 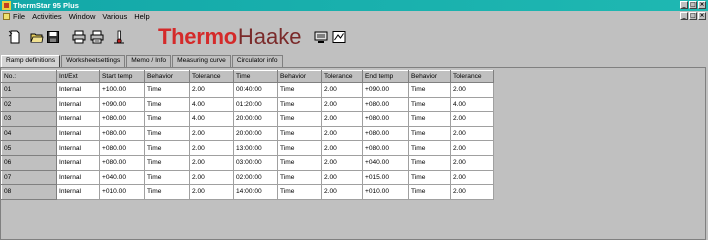 What do you see at coordinates (19, 16) in the screenshot?
I see `menu-file: File` at bounding box center [19, 16].